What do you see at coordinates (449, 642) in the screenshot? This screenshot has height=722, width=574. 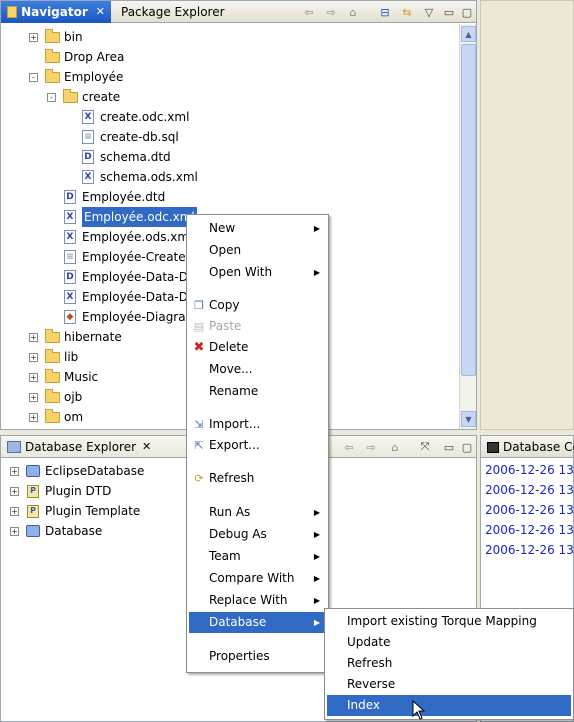 I see `submenu-item-update: Update` at bounding box center [449, 642].